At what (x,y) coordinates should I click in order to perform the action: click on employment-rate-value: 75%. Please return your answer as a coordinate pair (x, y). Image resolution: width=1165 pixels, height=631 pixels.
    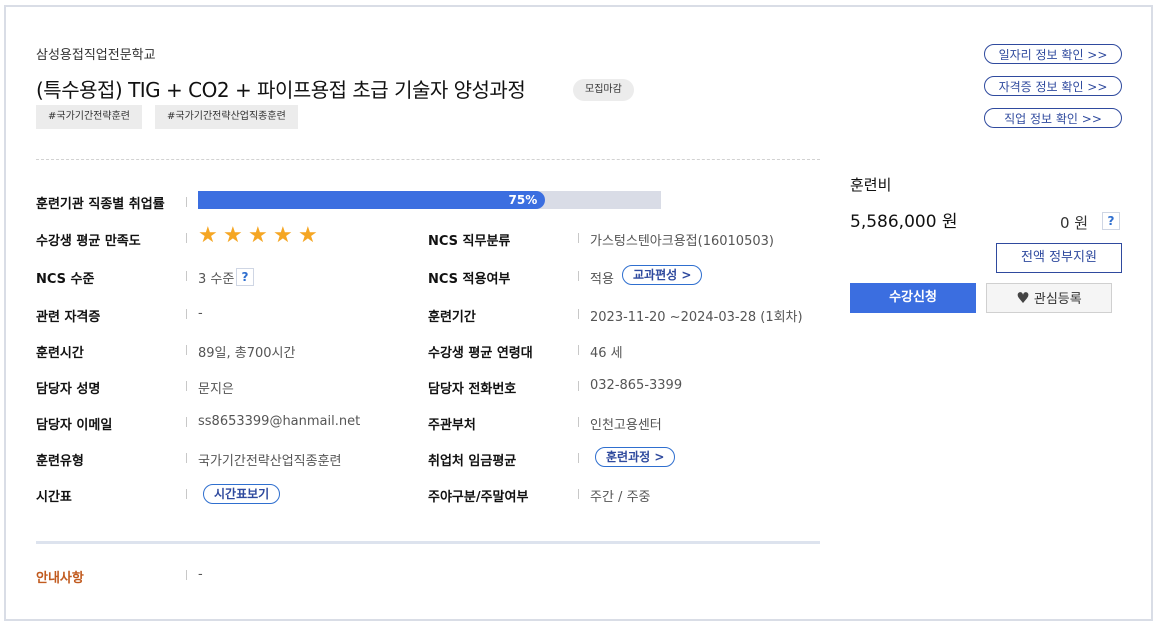
    Looking at the image, I should click on (523, 200).